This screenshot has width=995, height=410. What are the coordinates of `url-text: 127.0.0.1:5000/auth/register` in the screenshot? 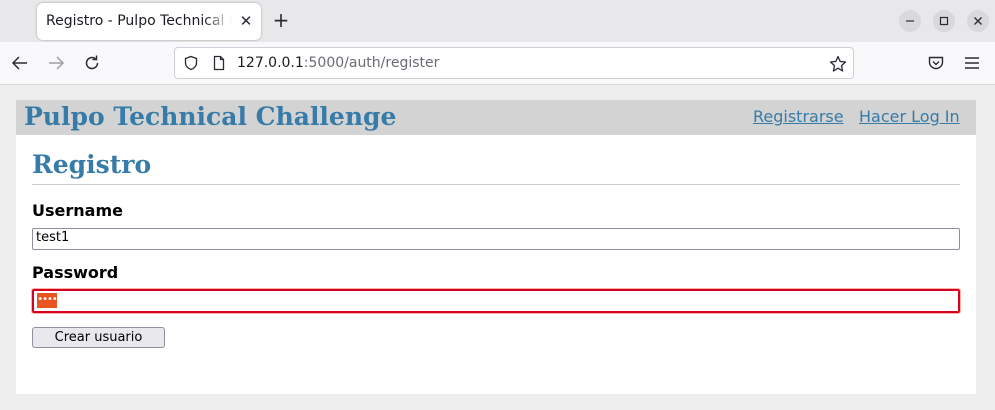 It's located at (338, 63).